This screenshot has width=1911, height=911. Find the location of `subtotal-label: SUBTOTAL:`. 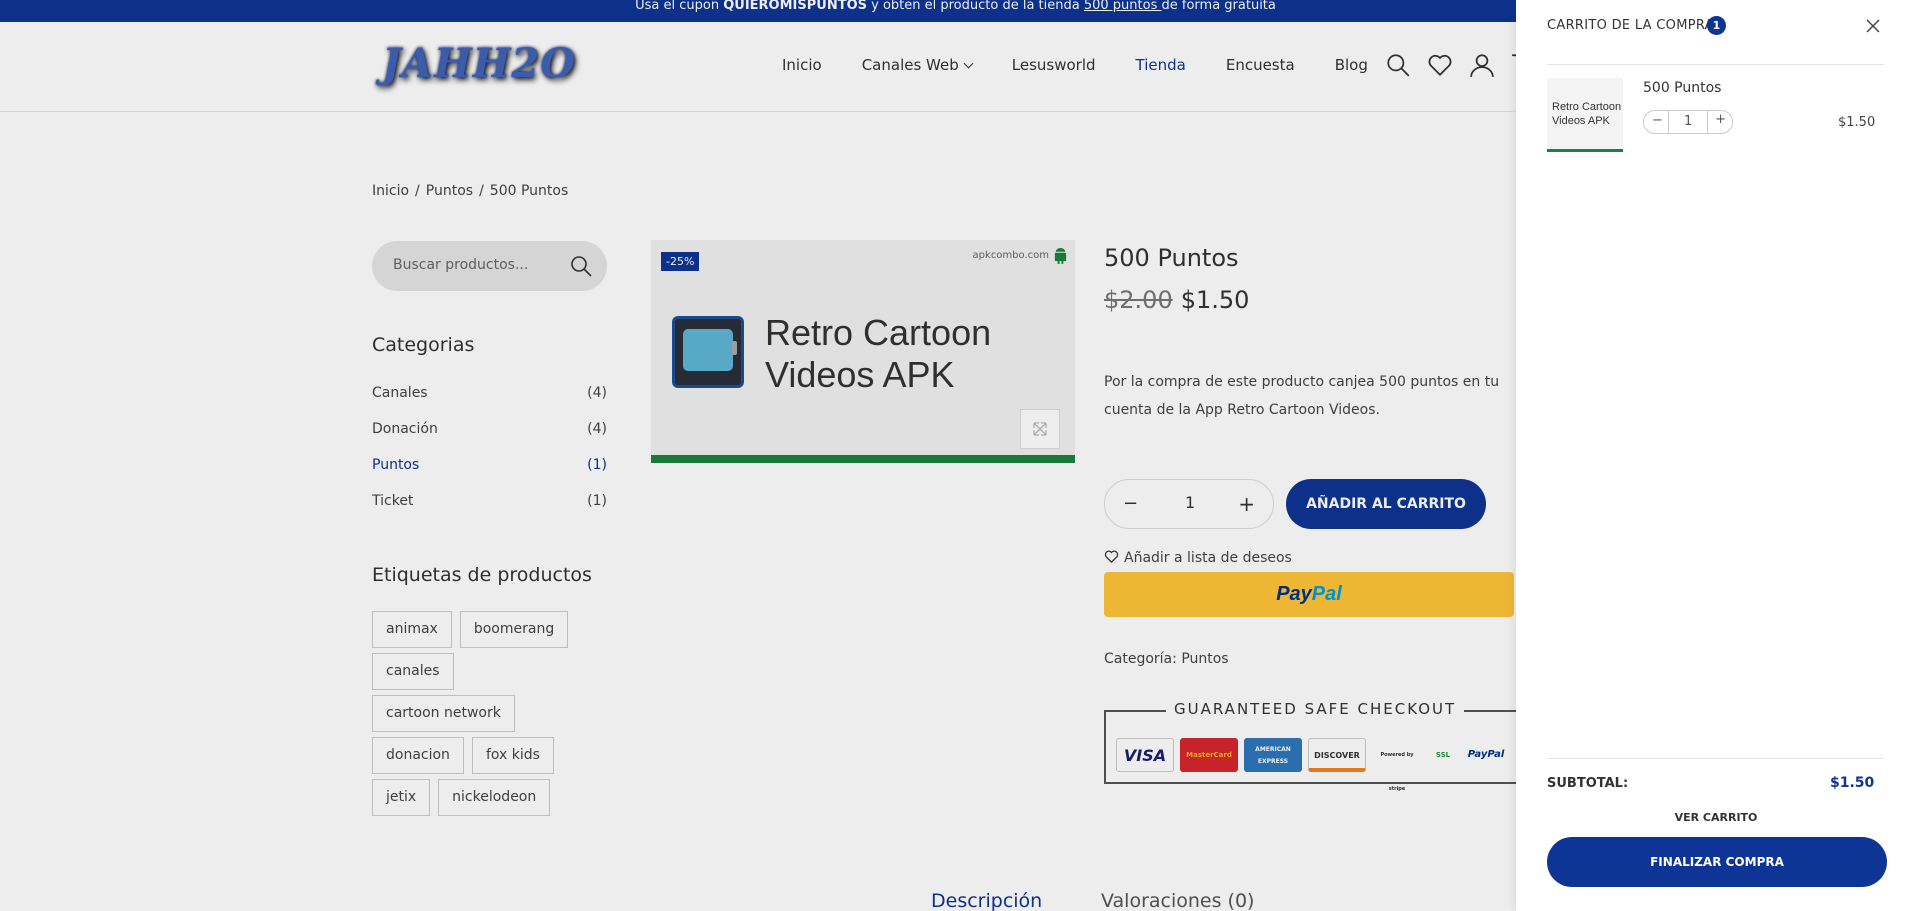

subtotal-label: SUBTOTAL: is located at coordinates (1588, 783).